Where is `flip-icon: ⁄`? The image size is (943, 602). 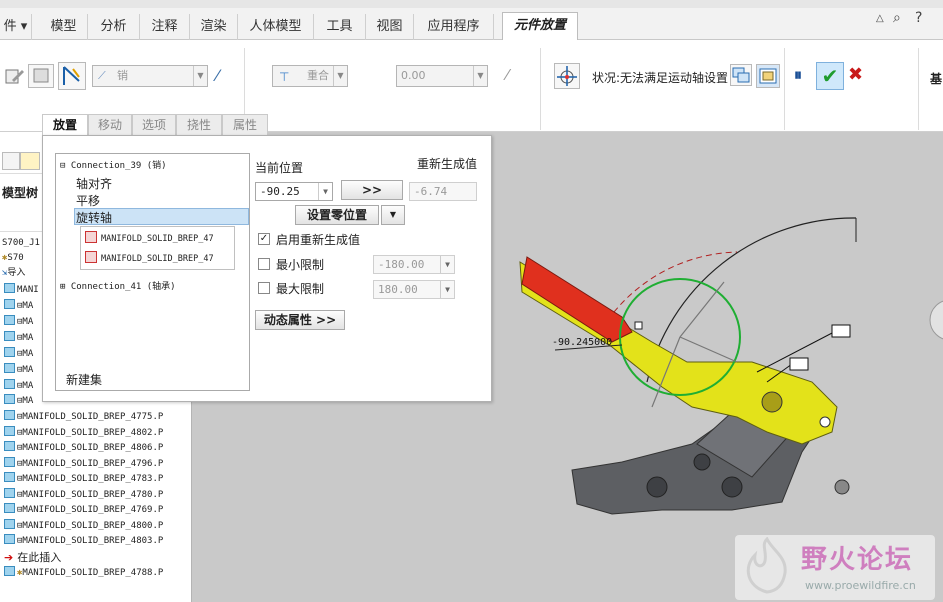 flip-icon: ⁄ is located at coordinates (217, 75).